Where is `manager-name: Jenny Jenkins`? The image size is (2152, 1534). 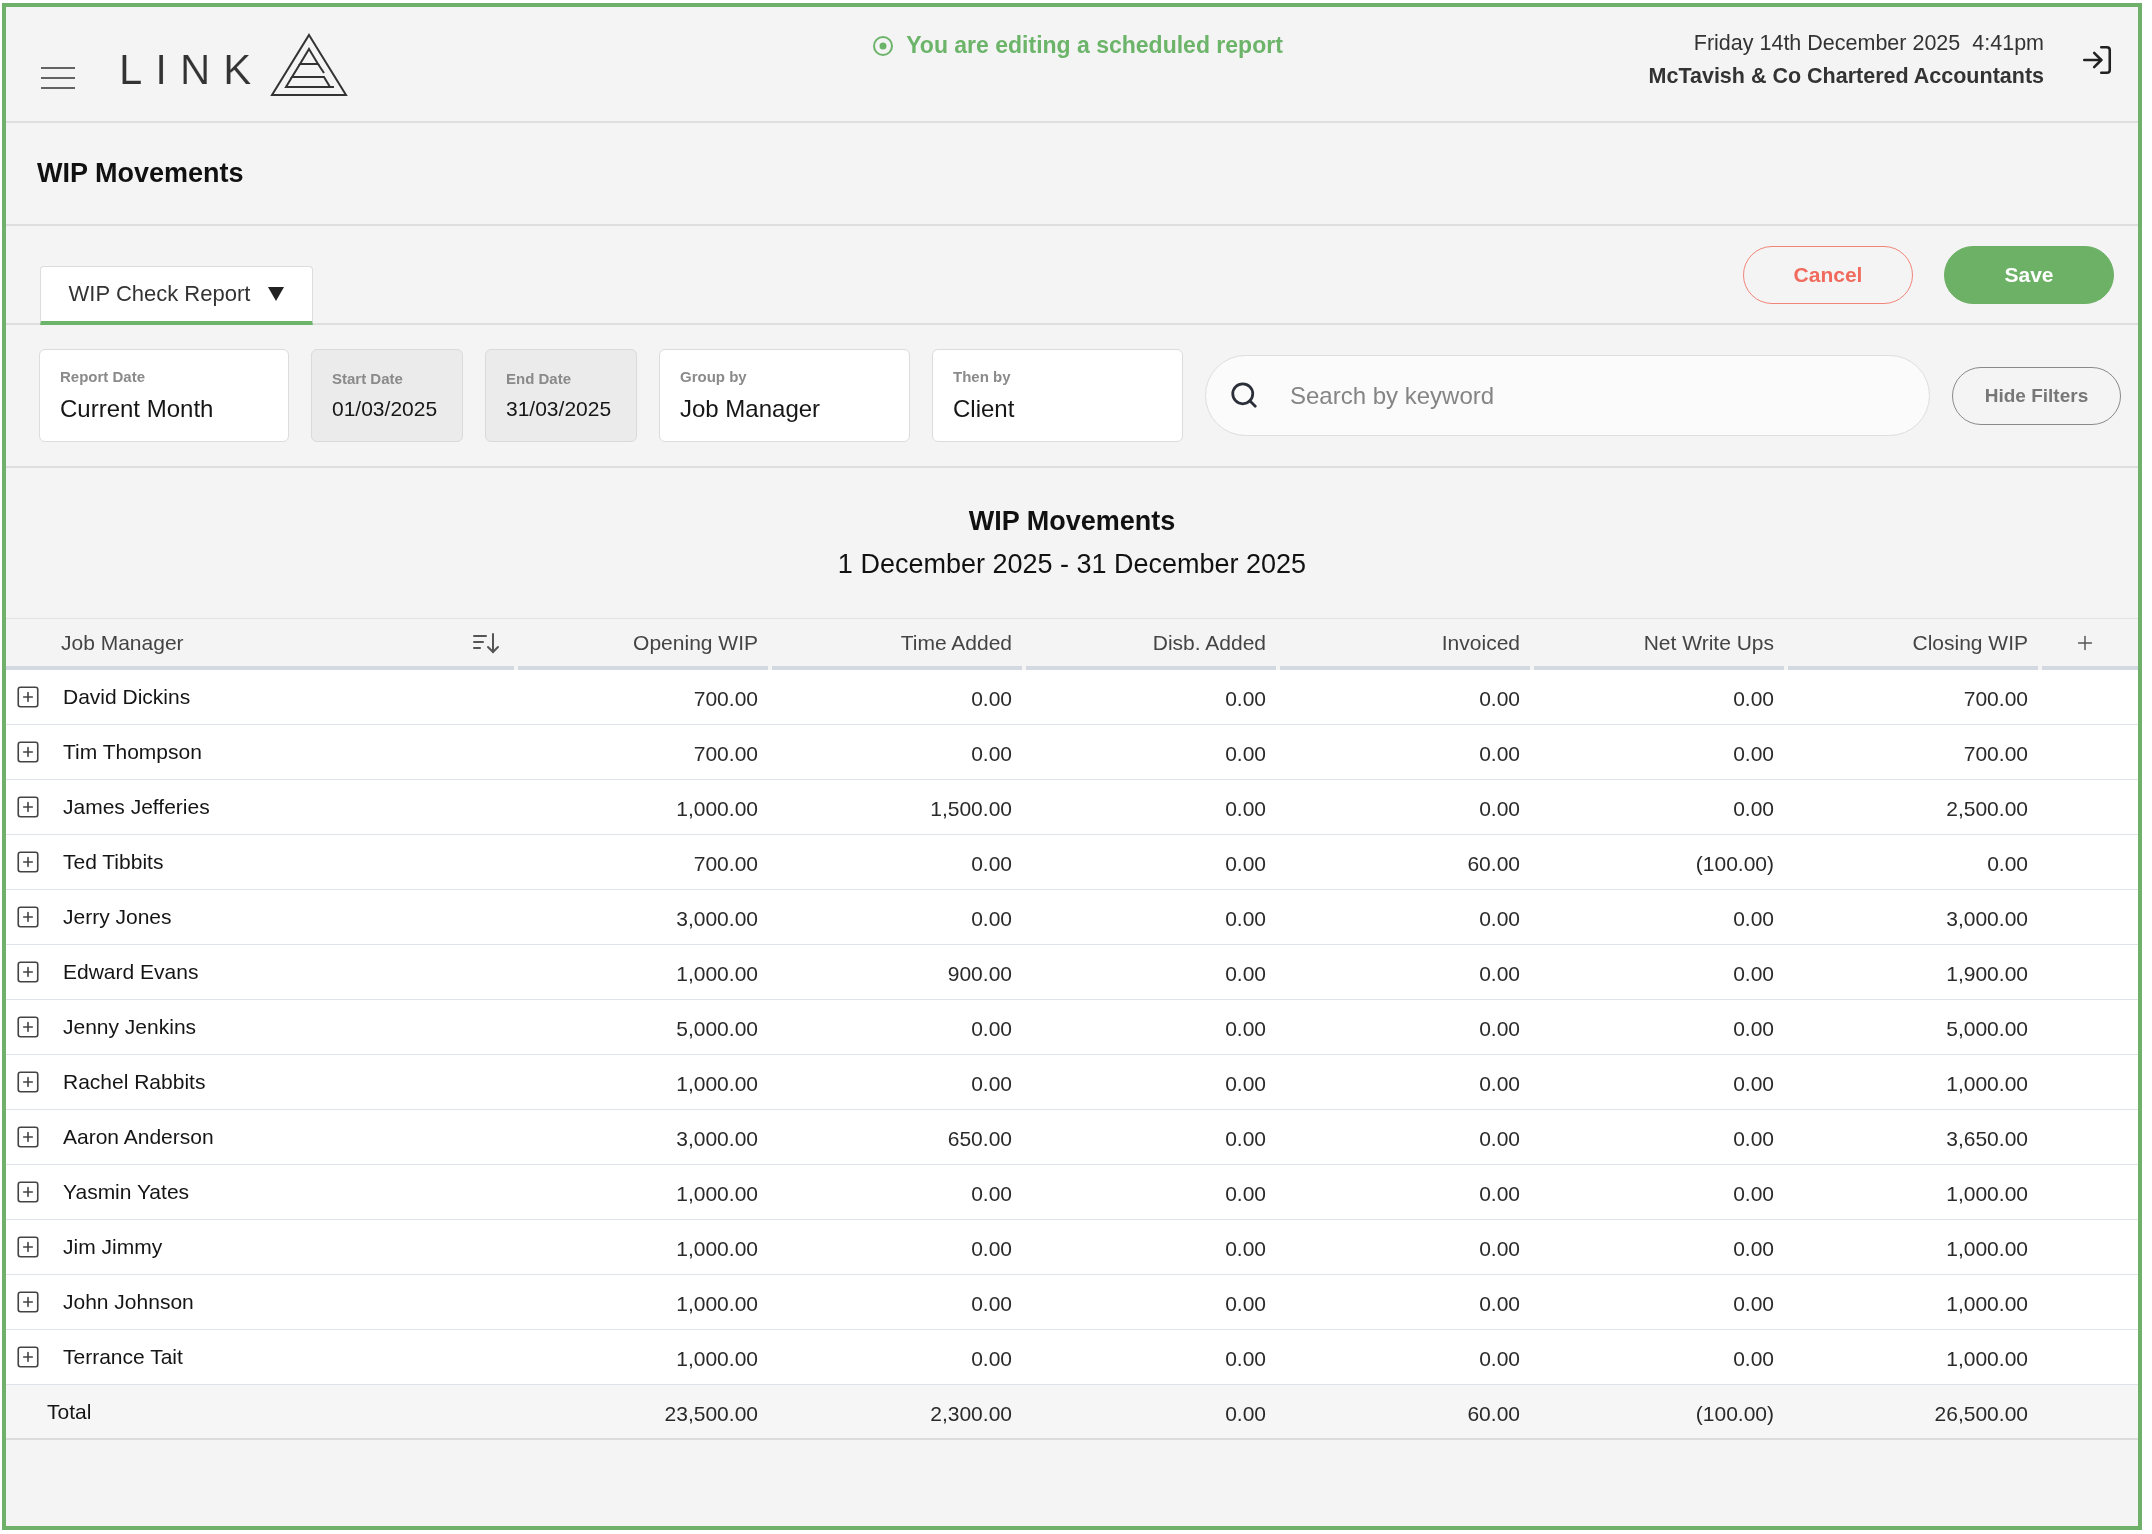 manager-name: Jenny Jenkins is located at coordinates (130, 1027).